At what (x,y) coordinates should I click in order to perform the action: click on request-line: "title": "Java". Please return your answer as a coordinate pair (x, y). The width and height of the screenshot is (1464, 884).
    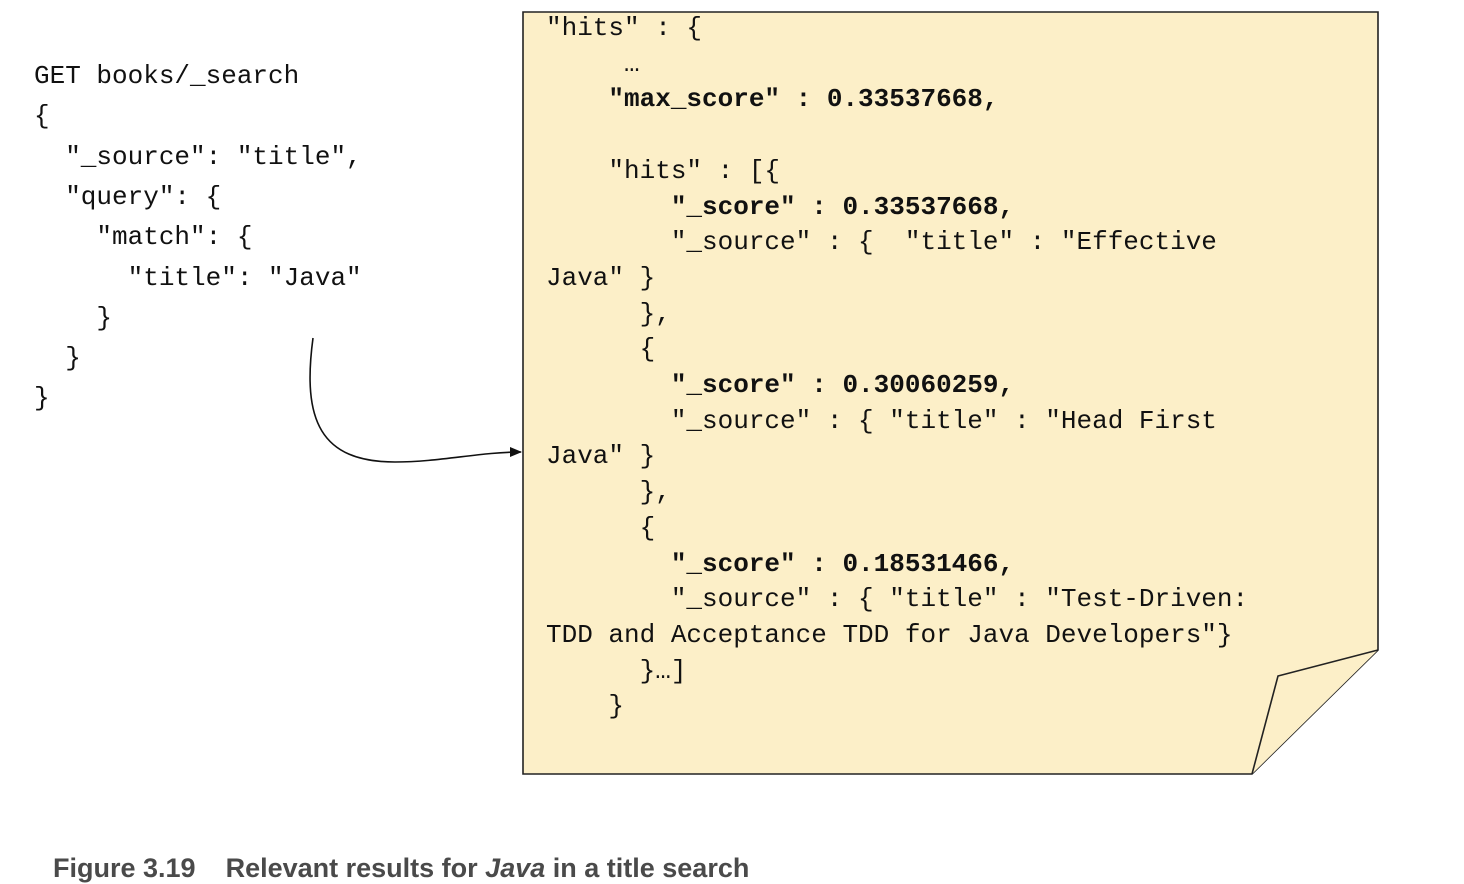
    Looking at the image, I should click on (198, 277).